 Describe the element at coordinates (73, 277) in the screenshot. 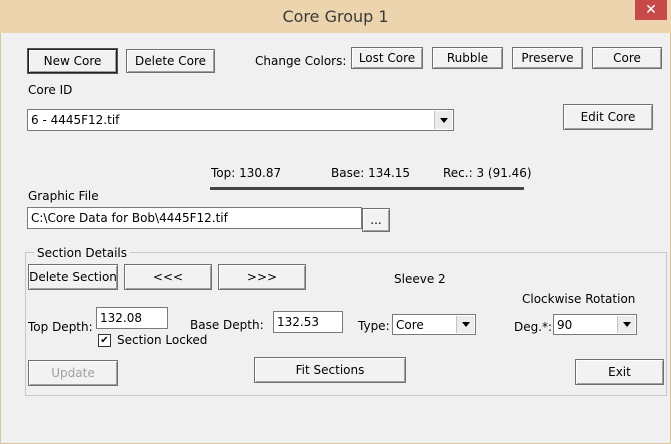

I see `delete-section-button: Delete Section` at that location.